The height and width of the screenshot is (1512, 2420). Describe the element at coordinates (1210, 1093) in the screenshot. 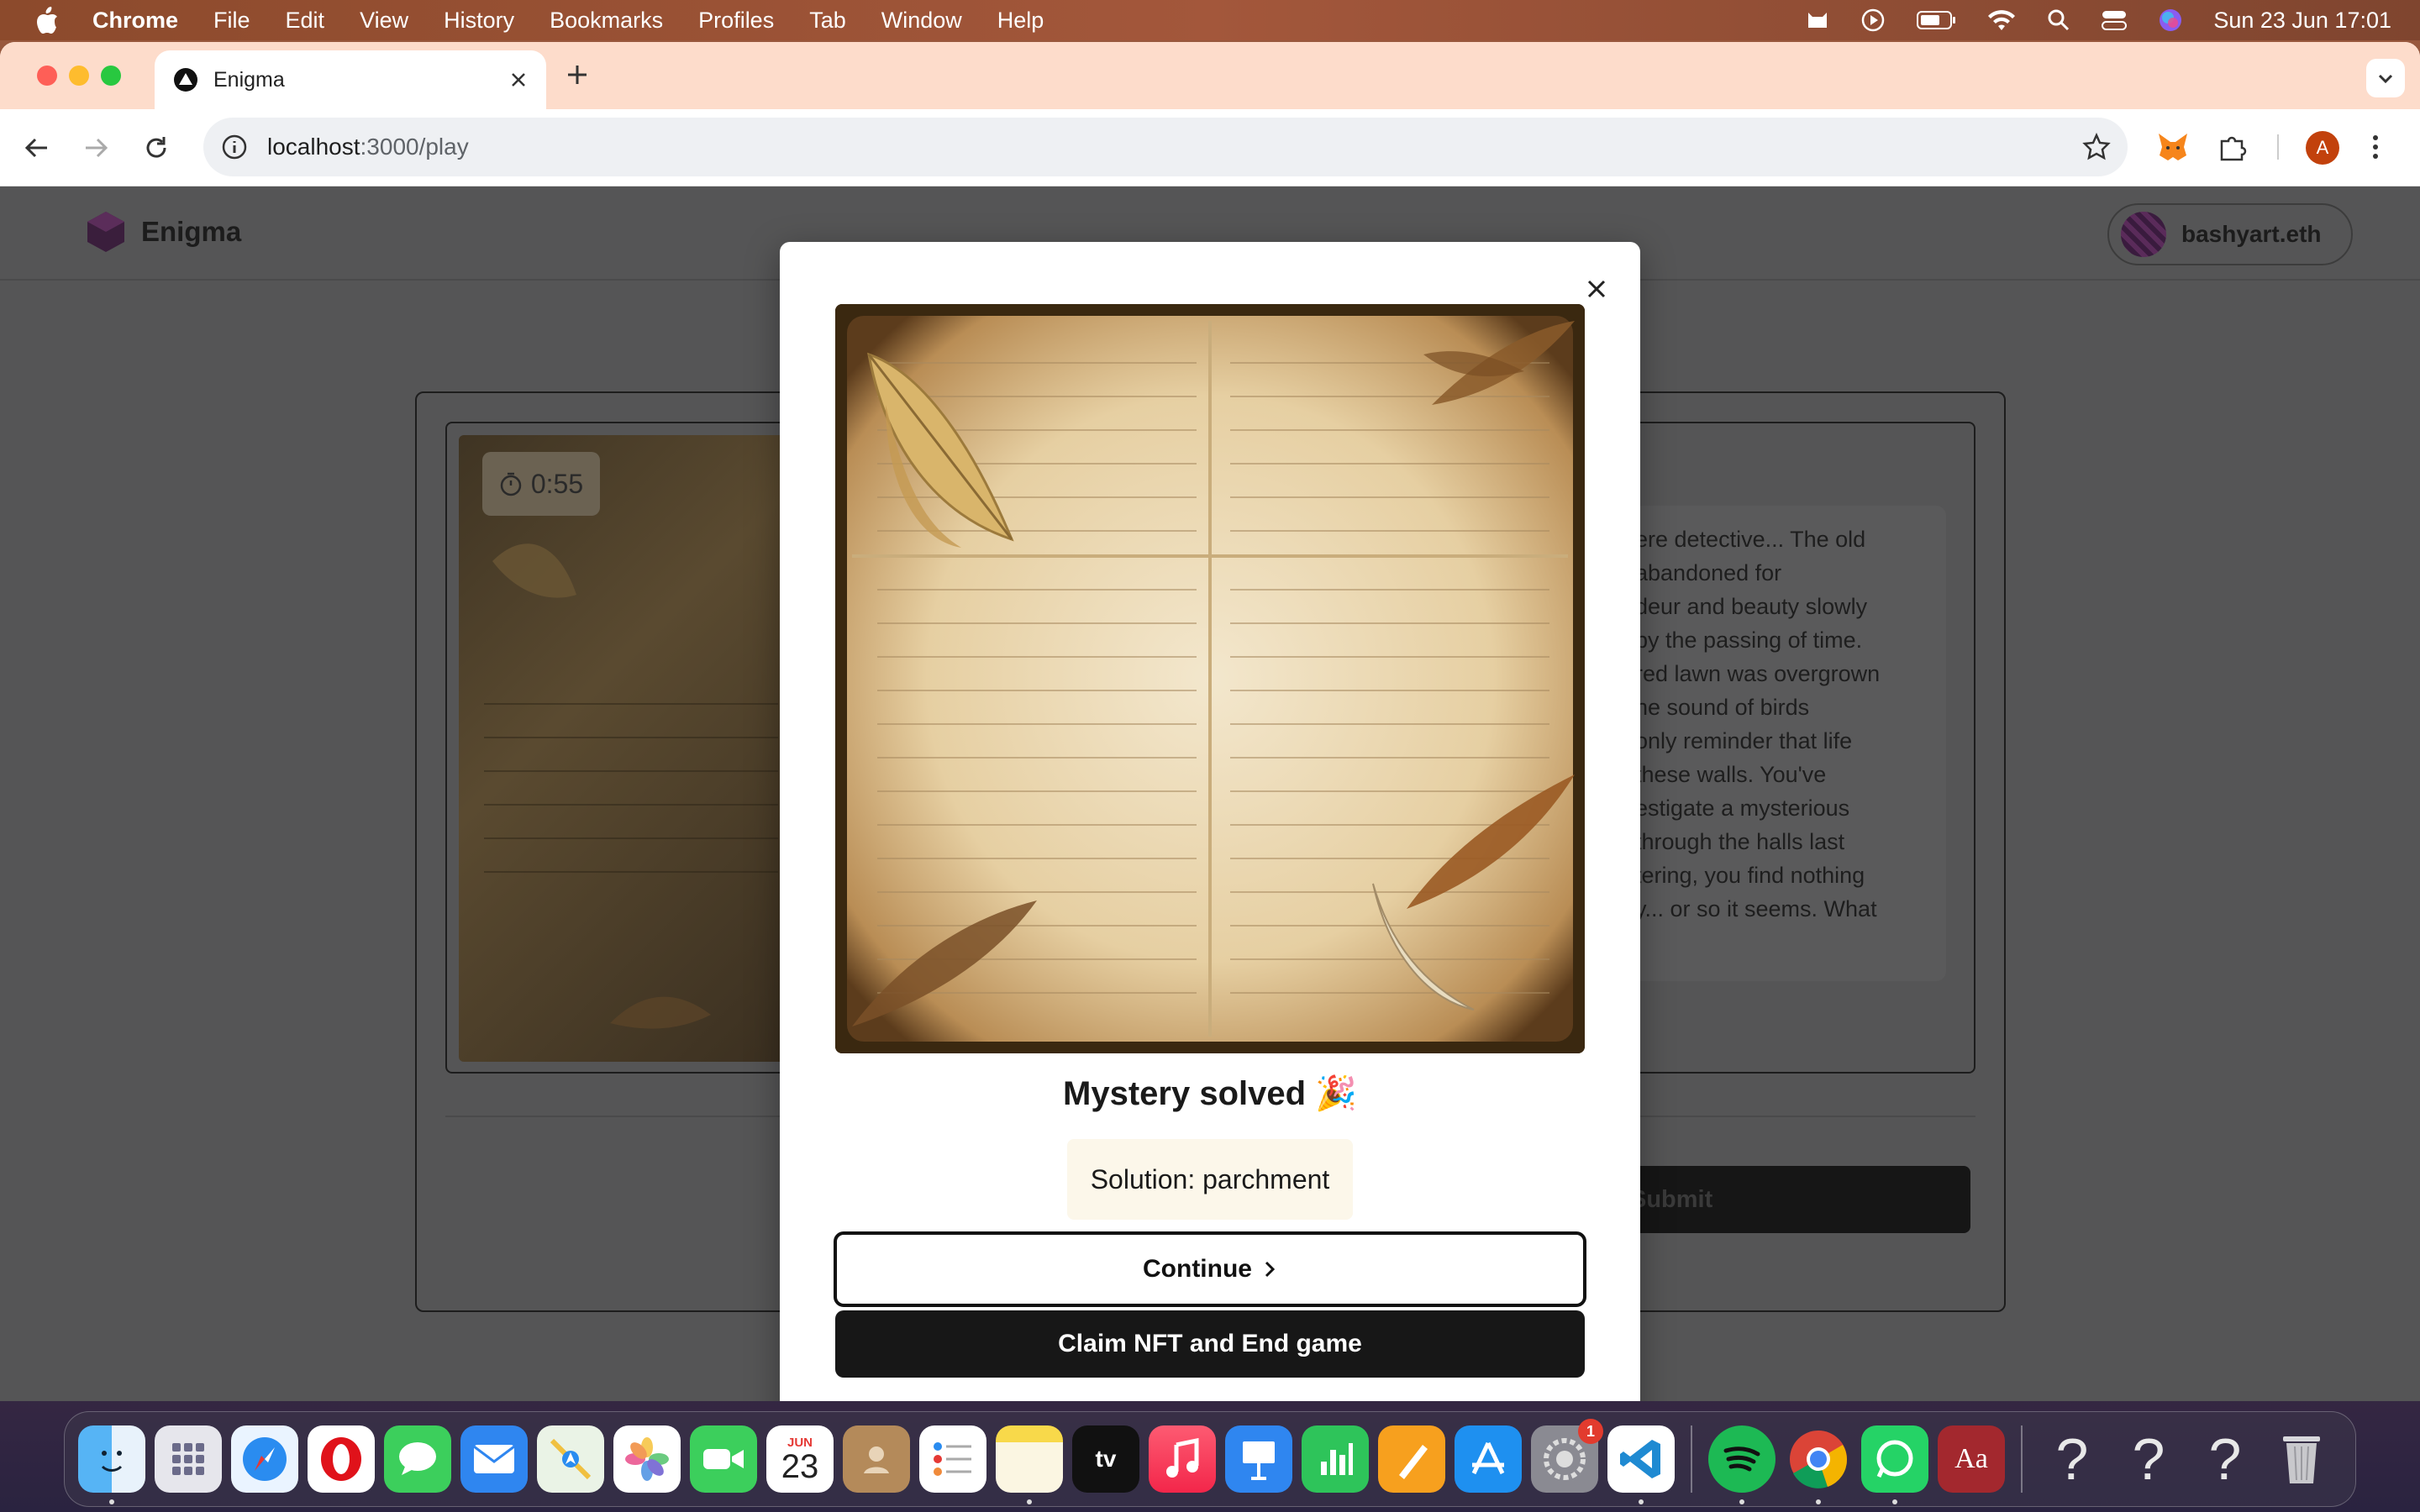

I see `modal-title: Mystery solved 🎉` at that location.